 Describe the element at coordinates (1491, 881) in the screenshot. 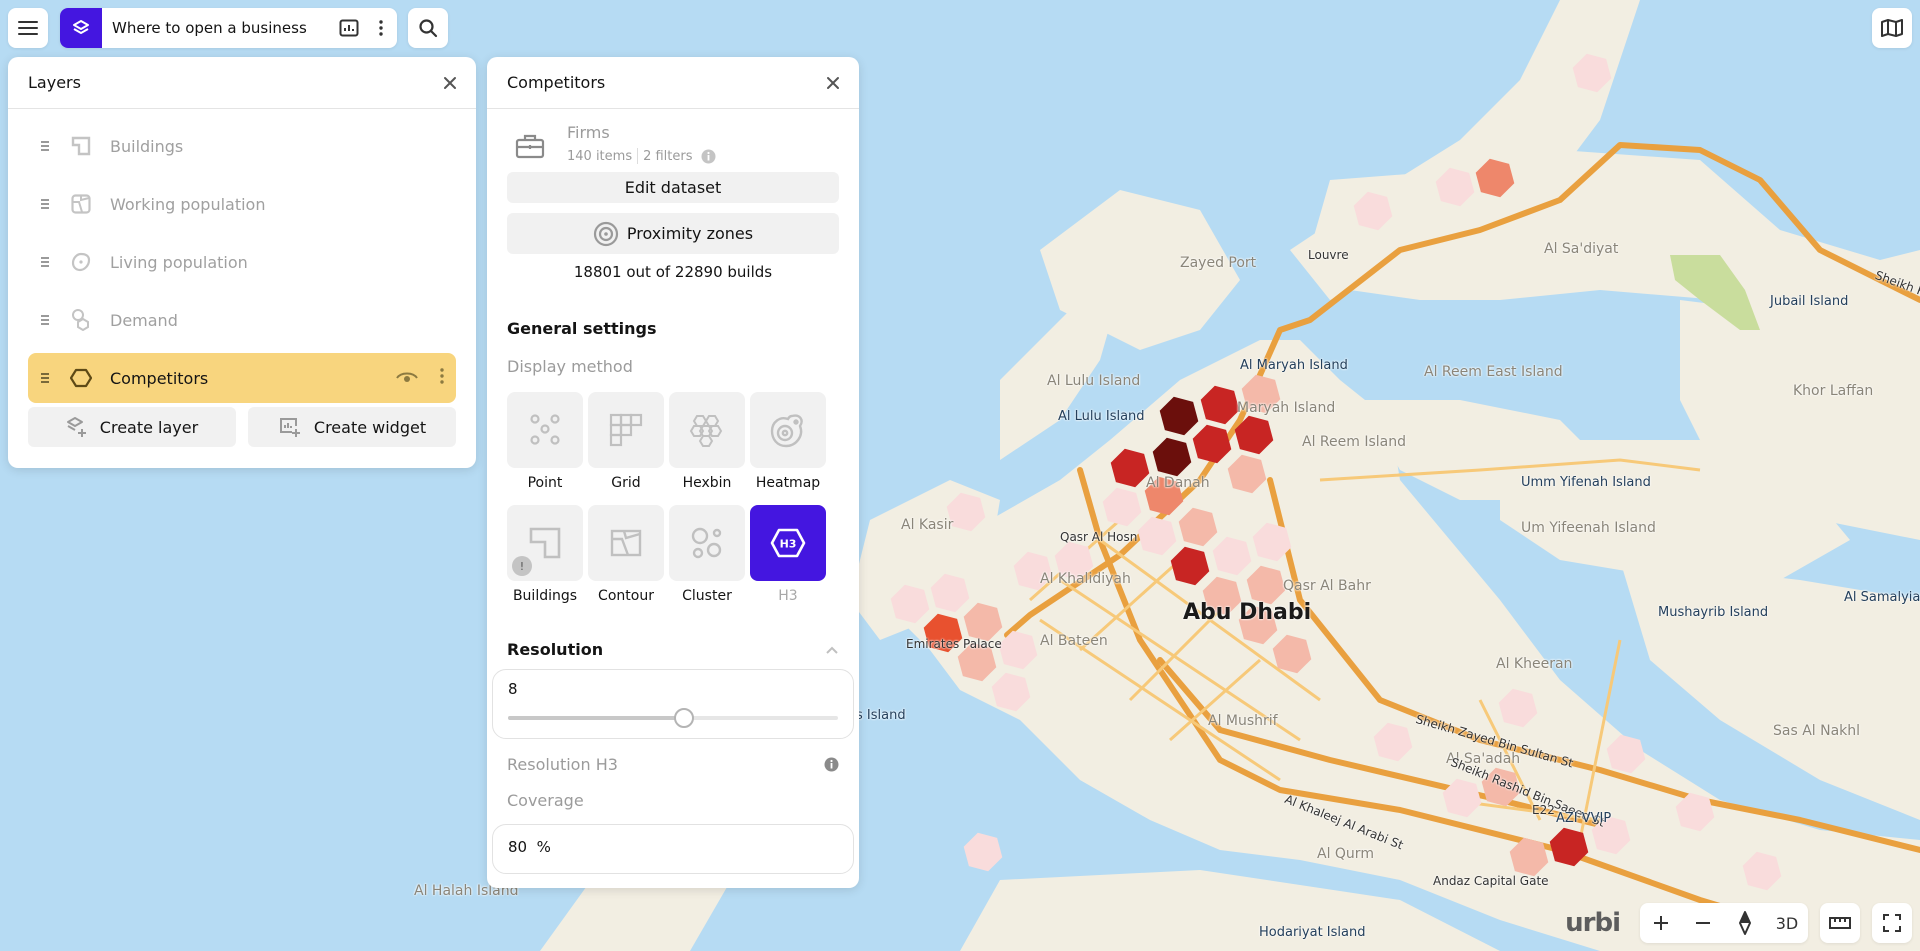

I see `map-label: Andaz Capital Gate` at that location.